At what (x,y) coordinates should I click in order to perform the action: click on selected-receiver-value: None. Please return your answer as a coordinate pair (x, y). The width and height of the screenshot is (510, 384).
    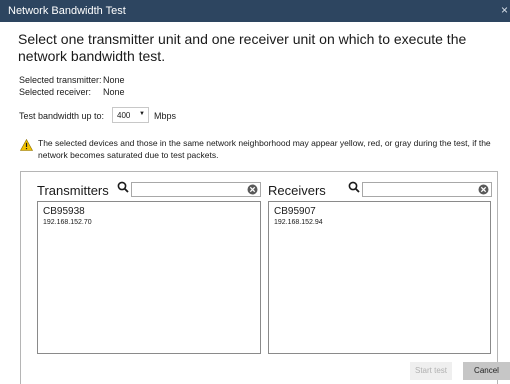
    Looking at the image, I should click on (114, 92).